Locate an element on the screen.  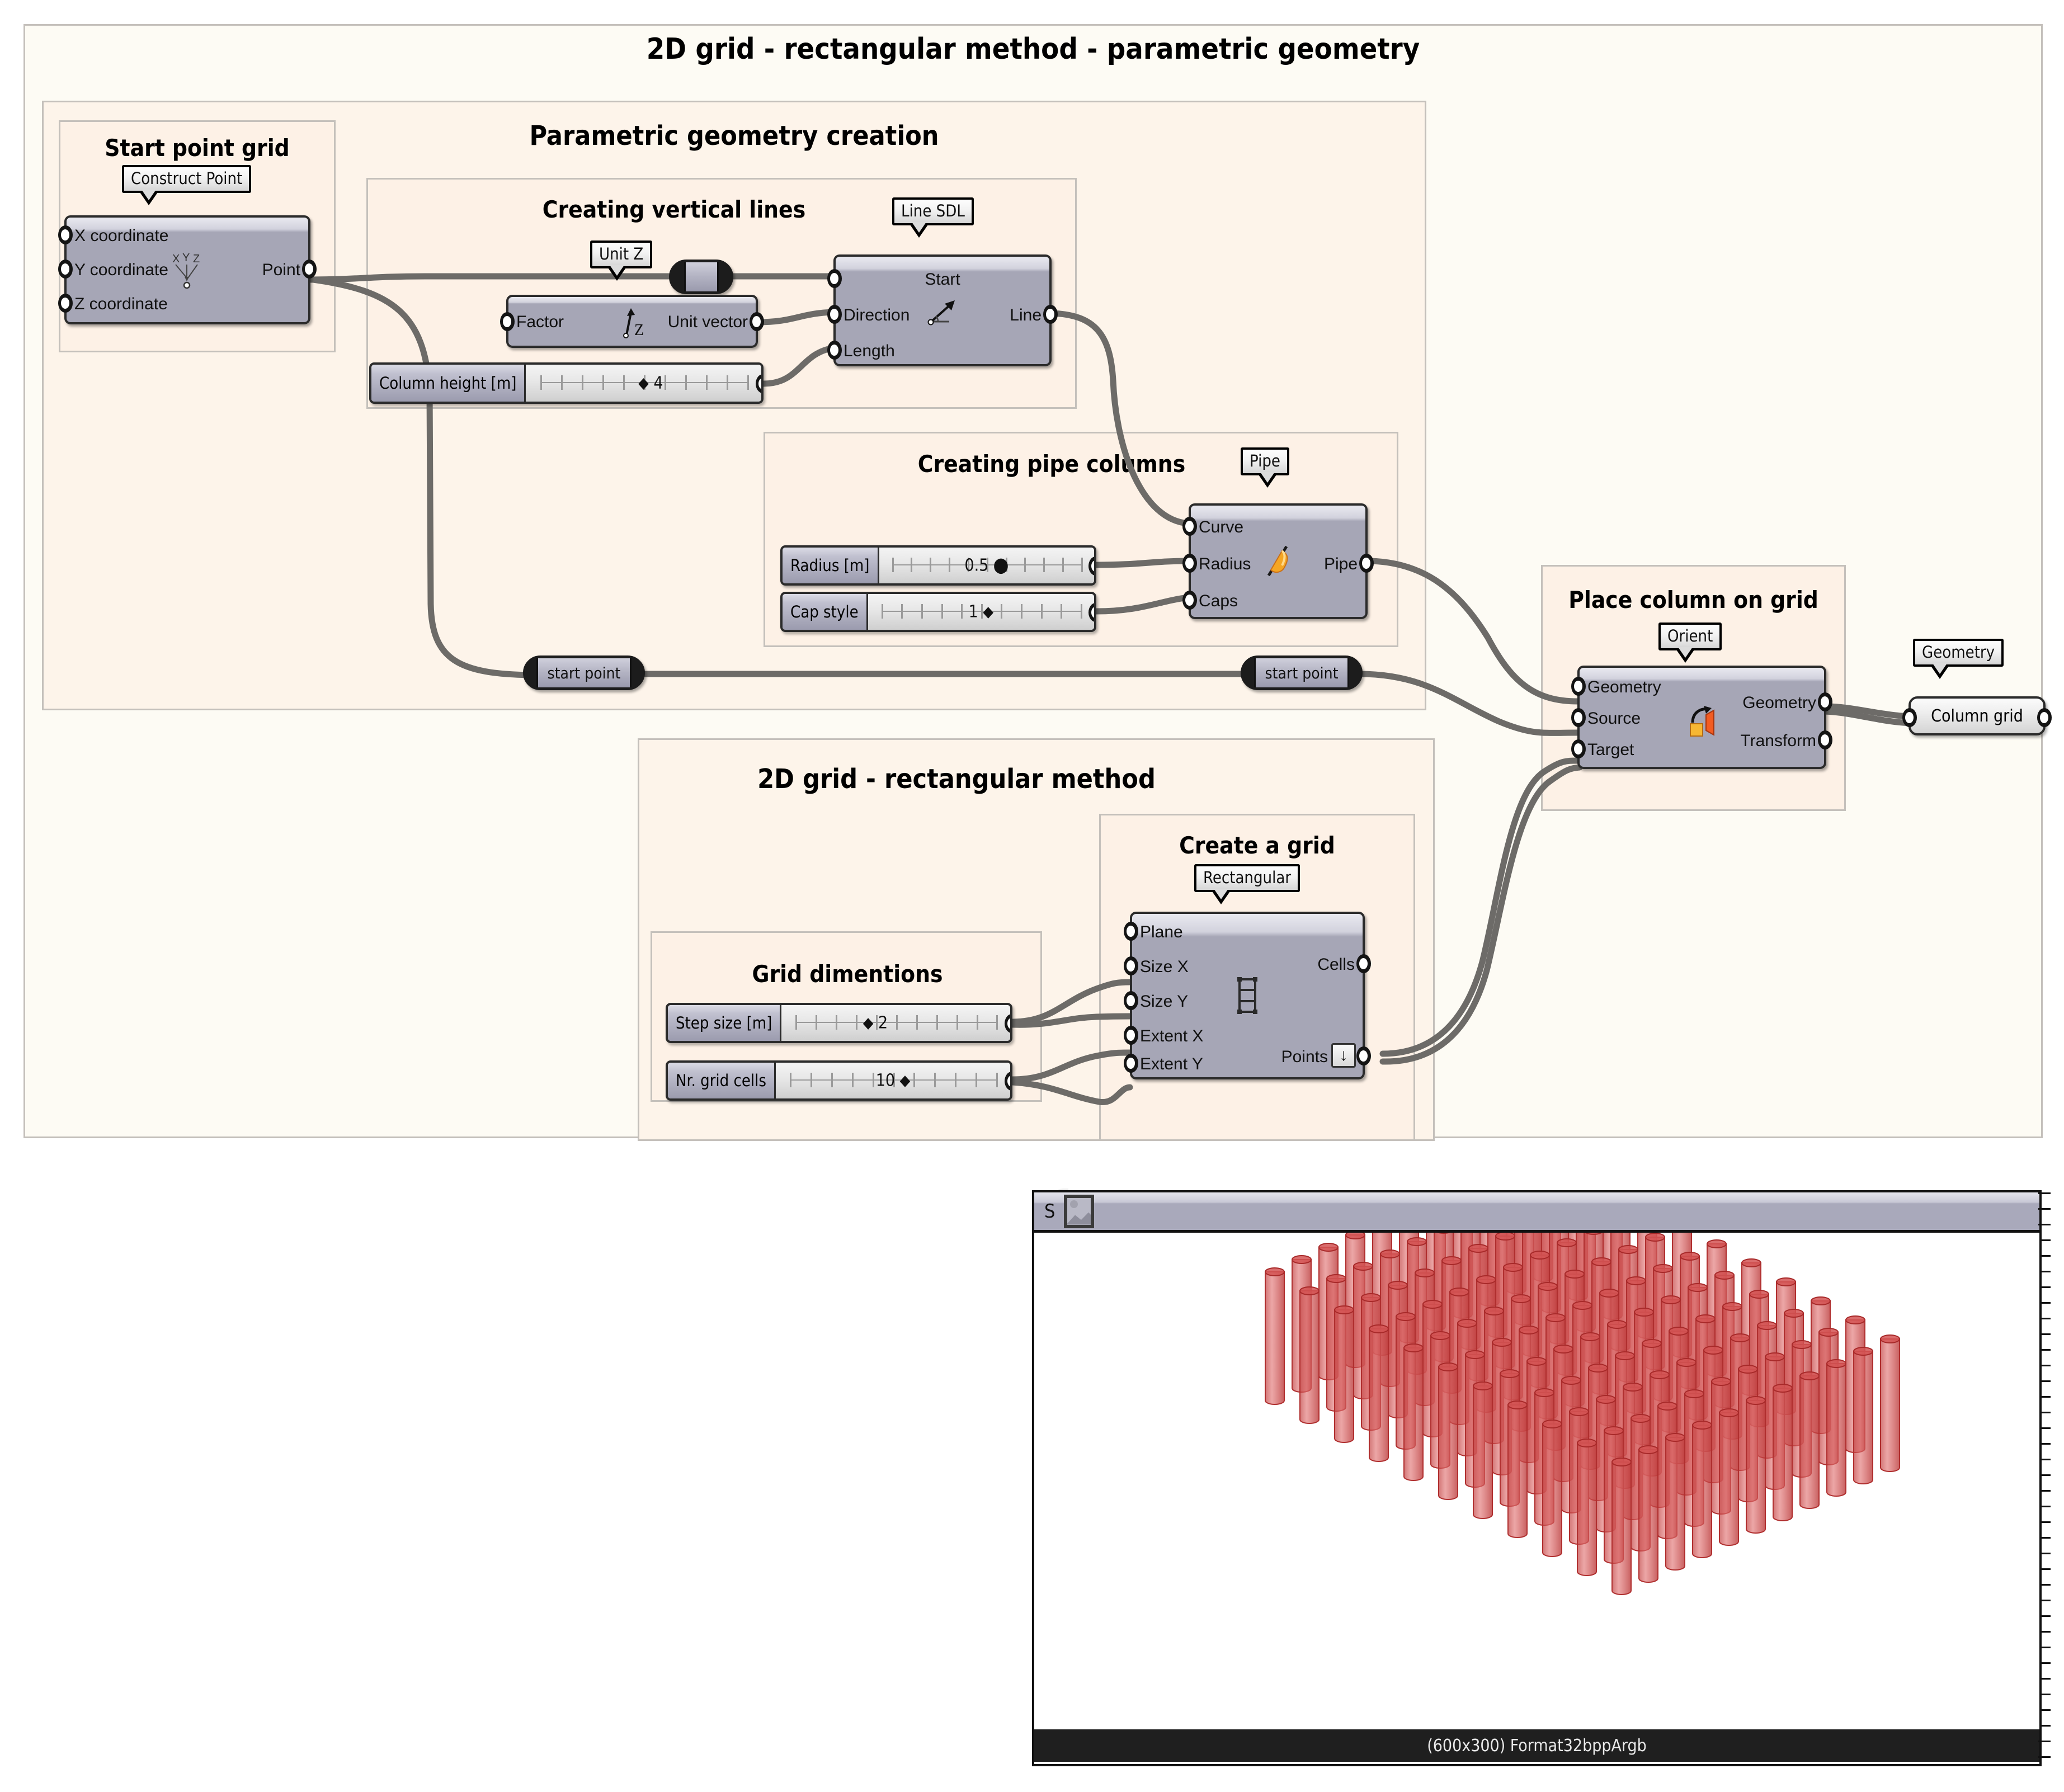
port-in-size-y is located at coordinates (1131, 1000).